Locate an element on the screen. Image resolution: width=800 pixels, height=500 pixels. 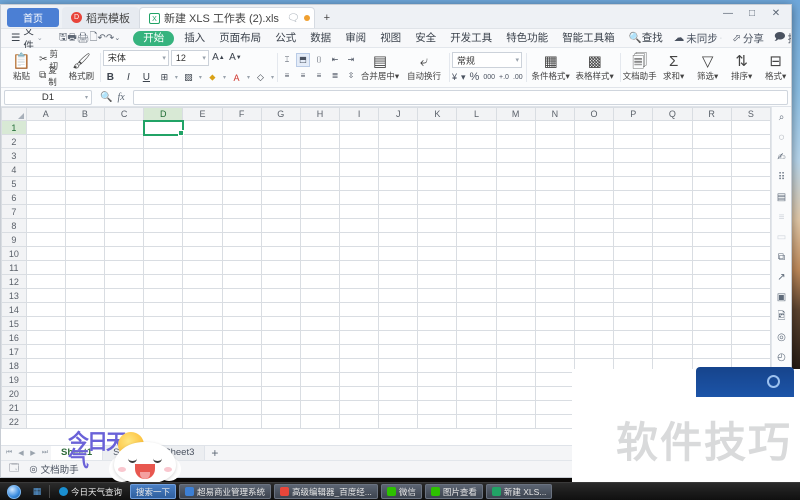
cell-S17 is located at coordinates (750, 351).